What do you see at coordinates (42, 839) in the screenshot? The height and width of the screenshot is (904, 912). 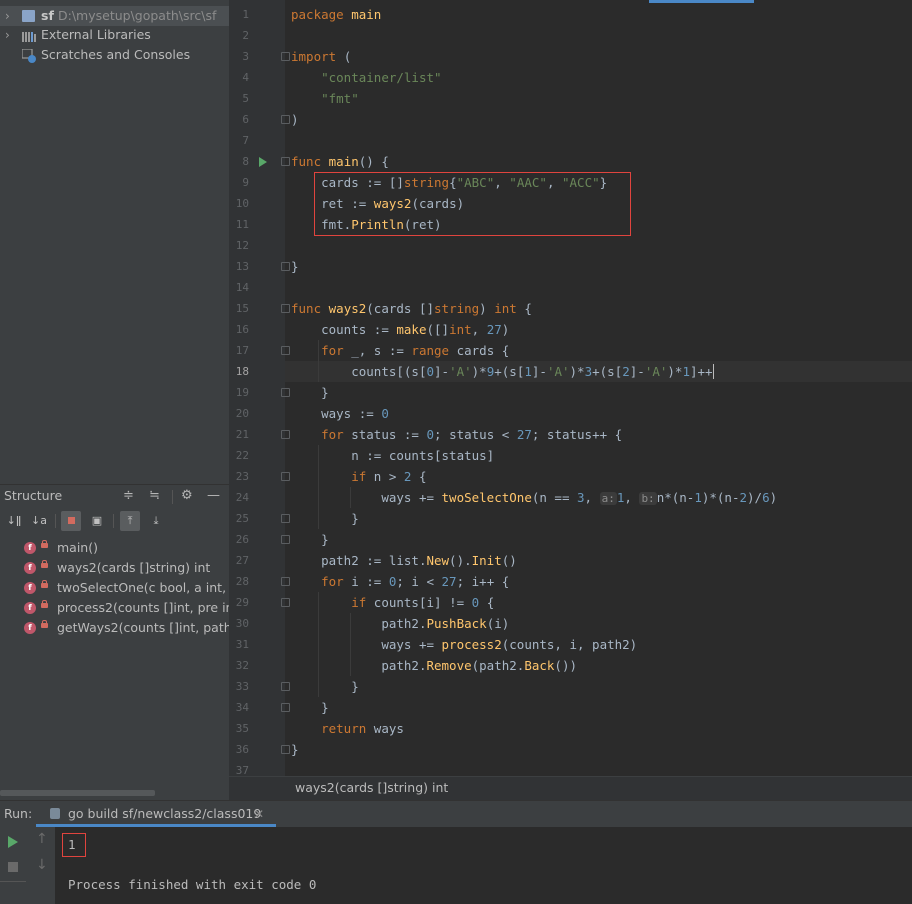 I see `arrow-up-icon: ↑` at bounding box center [42, 839].